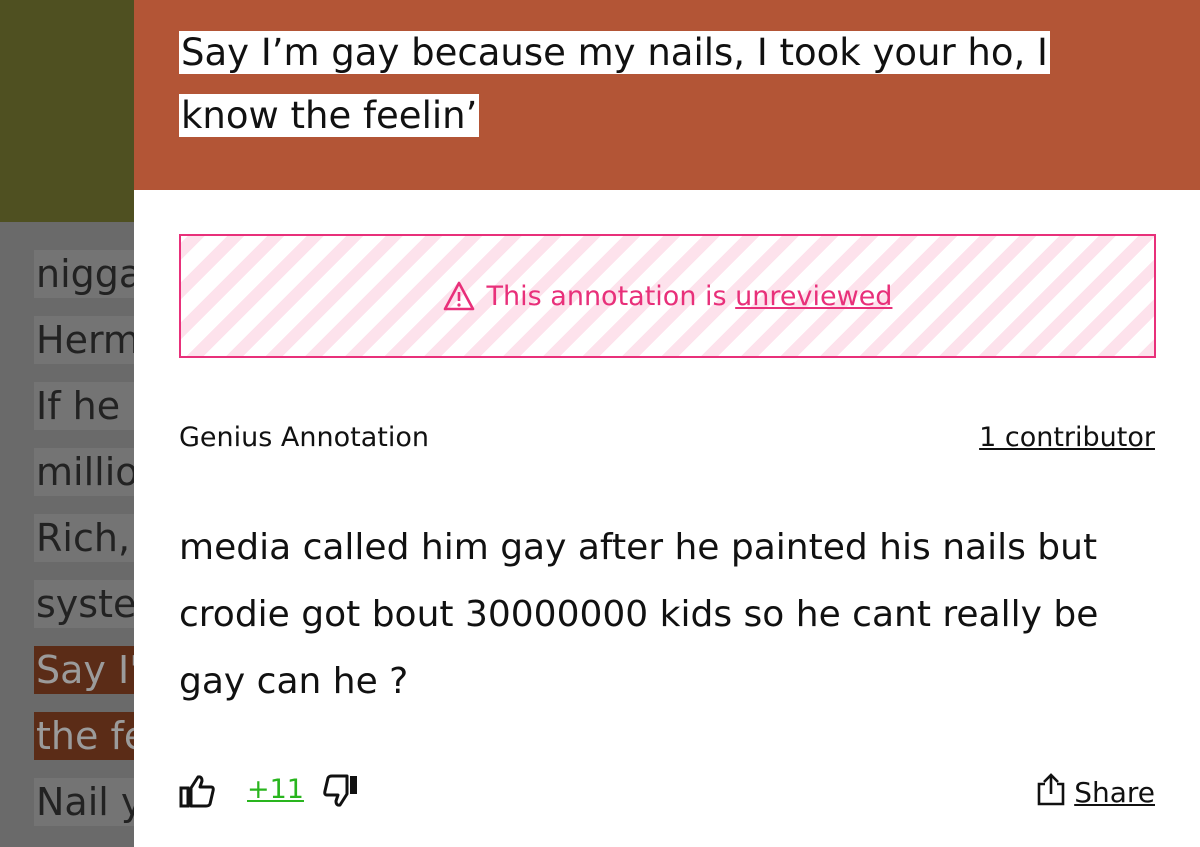 Image resolution: width=1200 pixels, height=847 pixels. Describe the element at coordinates (275, 789) in the screenshot. I see `vote-count: +11` at that location.